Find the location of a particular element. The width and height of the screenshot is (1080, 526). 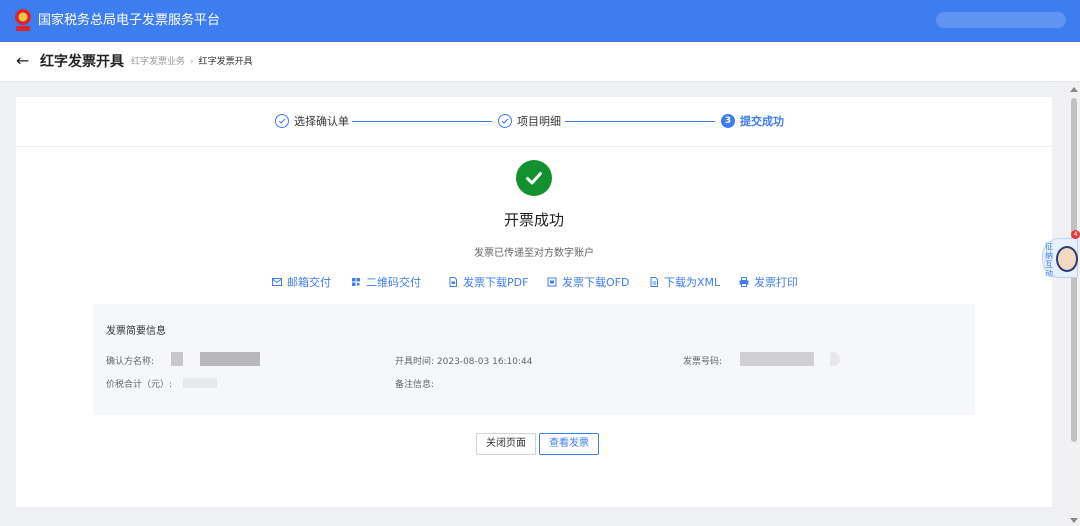

download-ofd-link: 发票下载OFD is located at coordinates (587, 282).